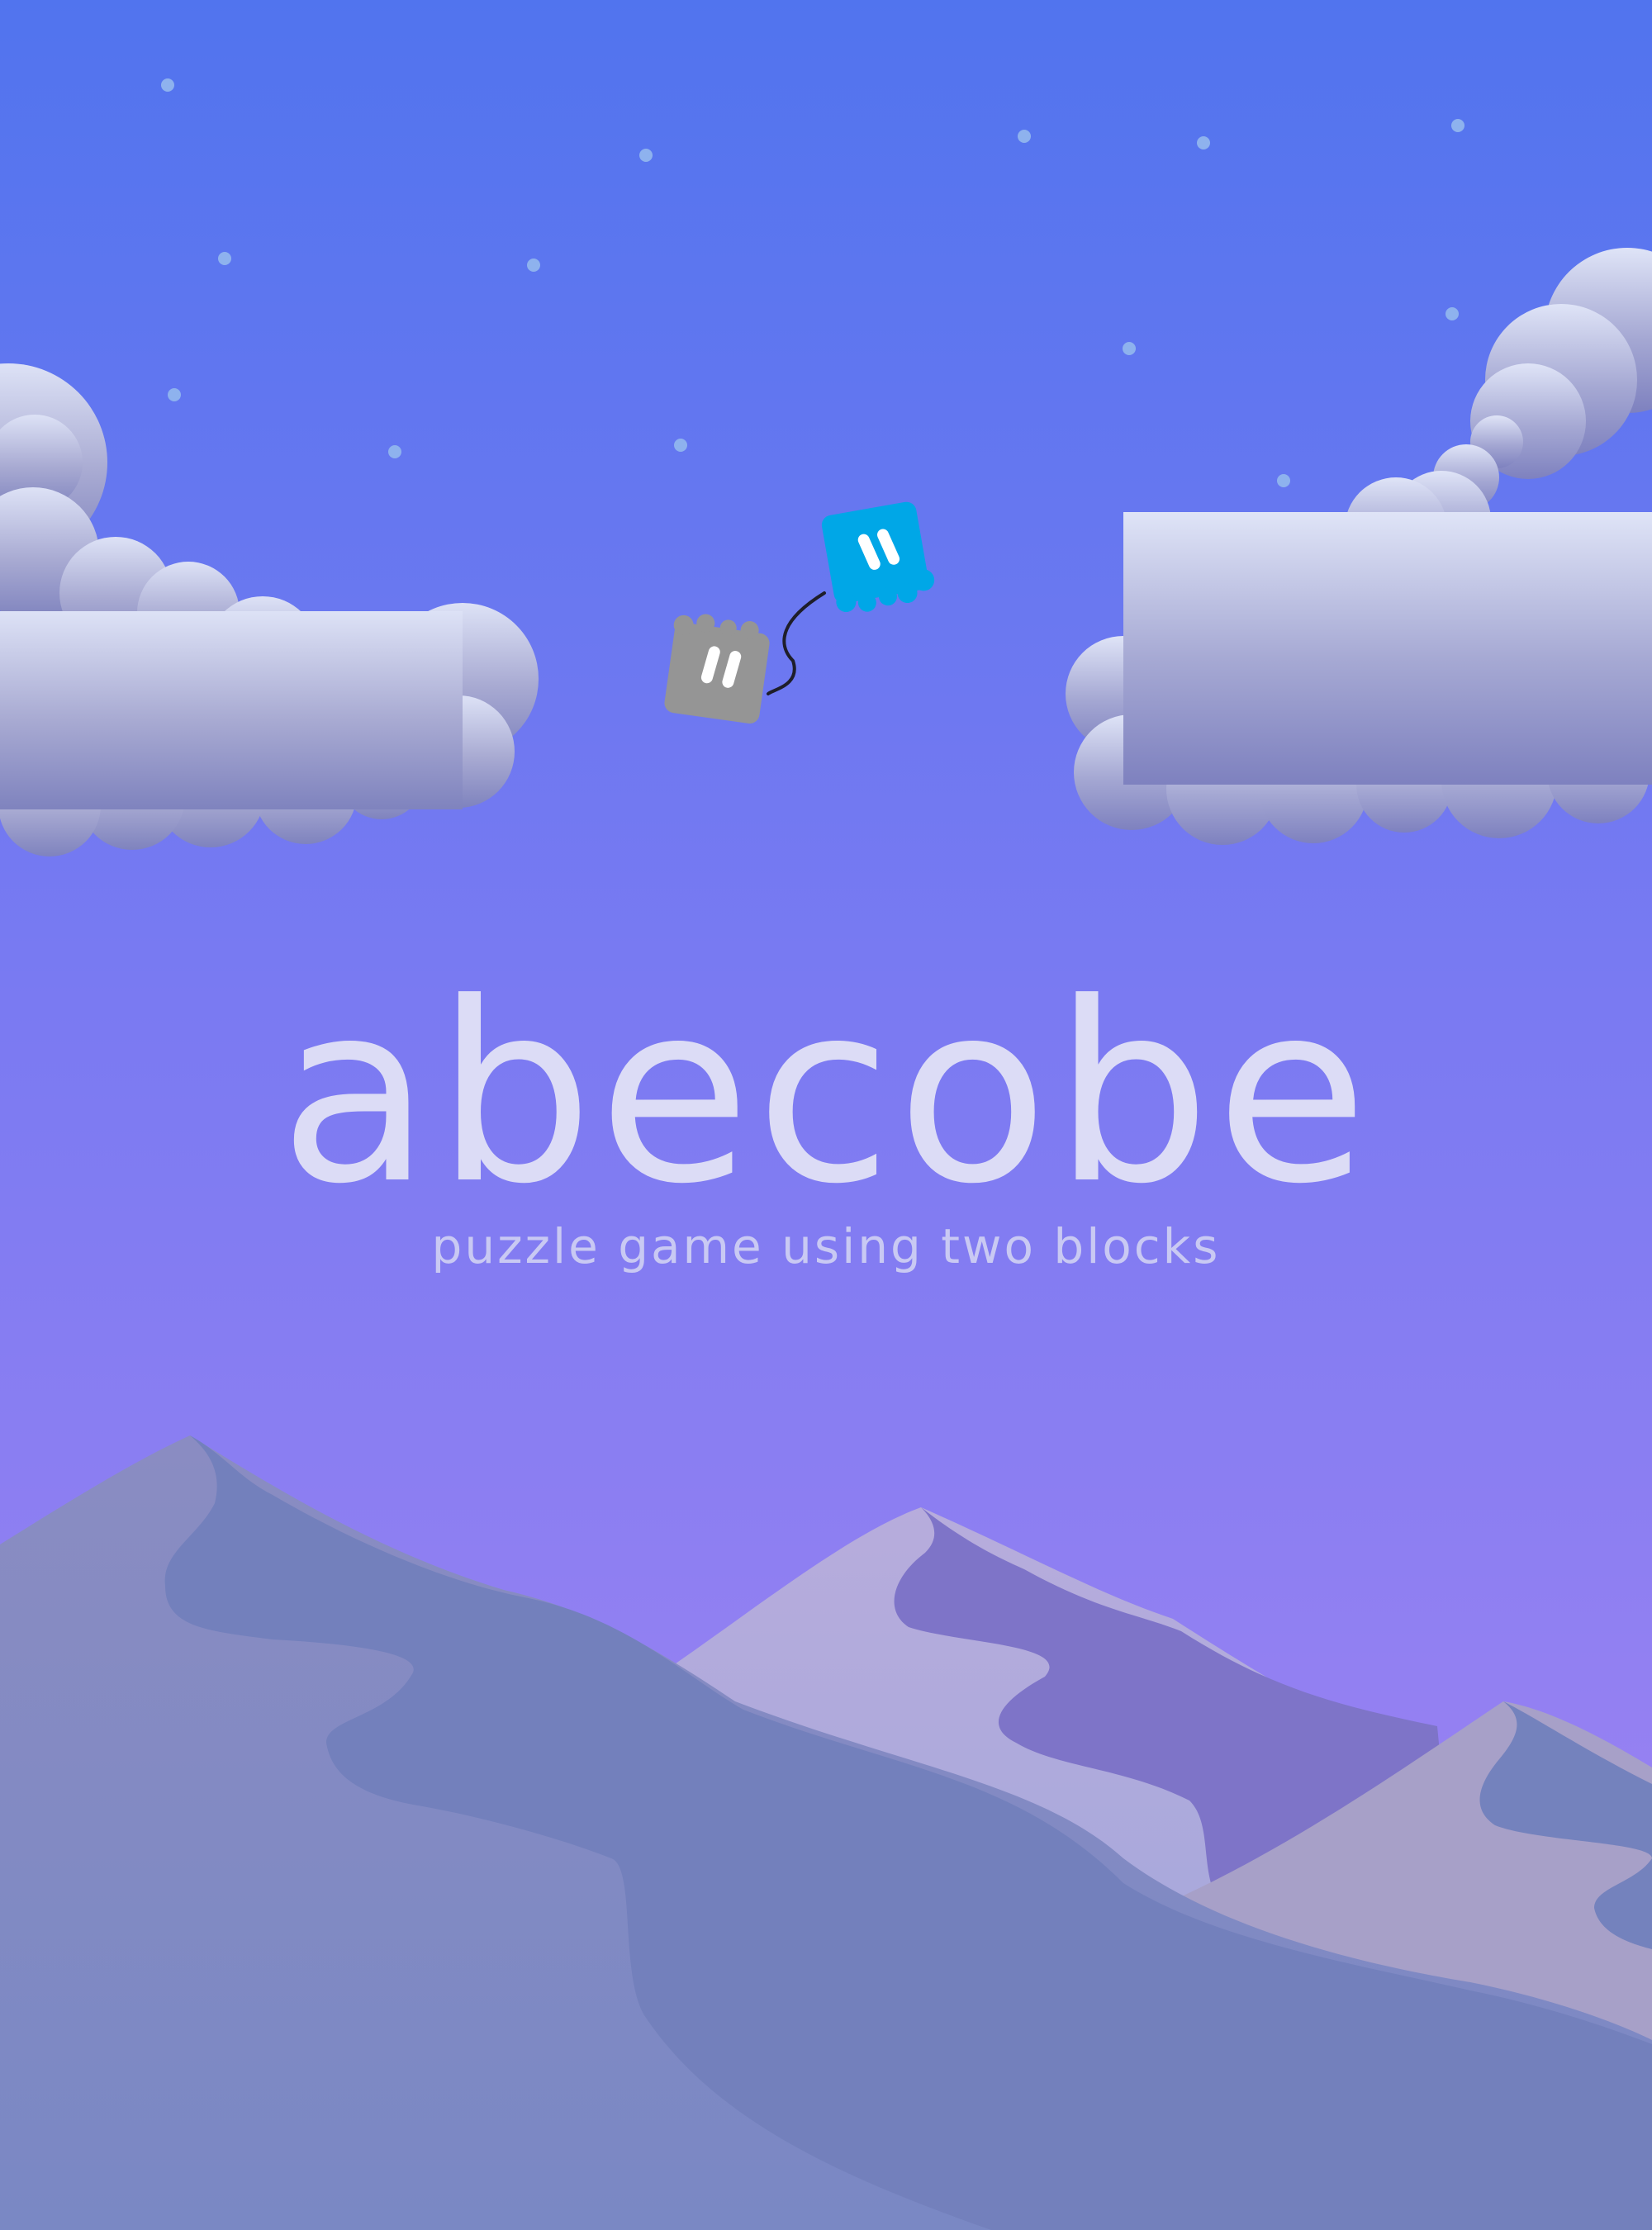 This screenshot has height=2230, width=1652. Describe the element at coordinates (826, 1246) in the screenshot. I see `game-tagline: puzzle game using two blocks` at that location.